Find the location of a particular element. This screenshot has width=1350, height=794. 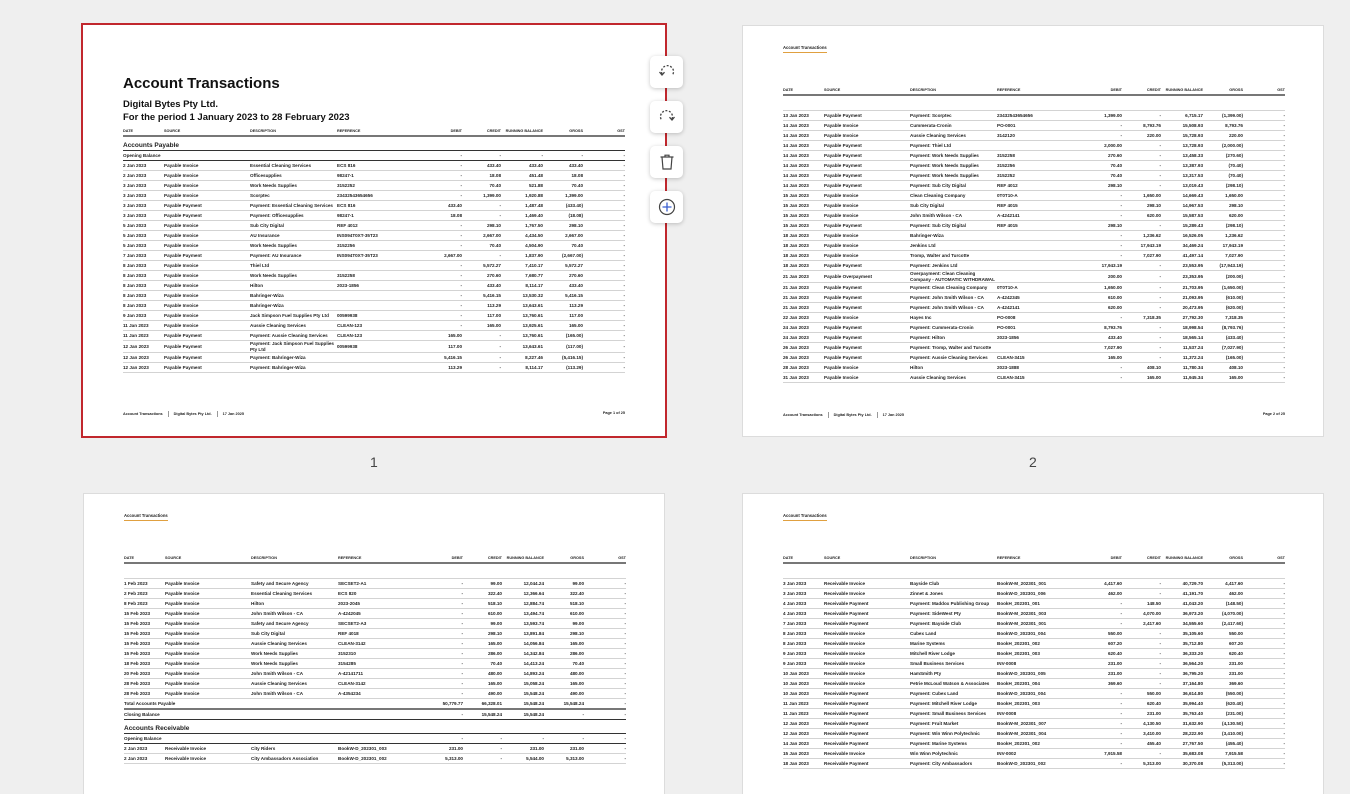

delete-page-button is located at coordinates (666, 162).